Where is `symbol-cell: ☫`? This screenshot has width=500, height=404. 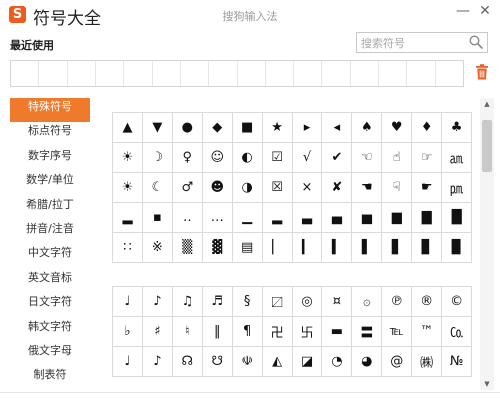 symbol-cell: ☫ is located at coordinates (247, 362).